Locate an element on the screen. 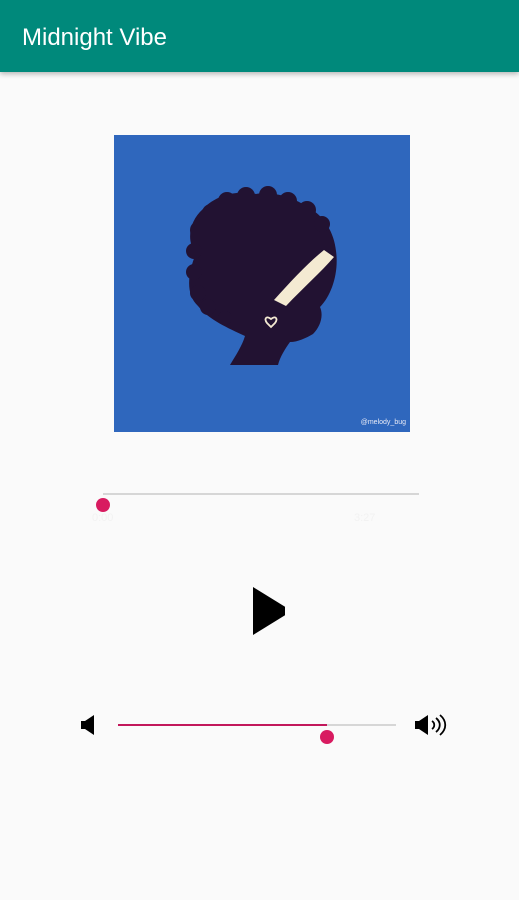  volume-thumb is located at coordinates (326, 737).